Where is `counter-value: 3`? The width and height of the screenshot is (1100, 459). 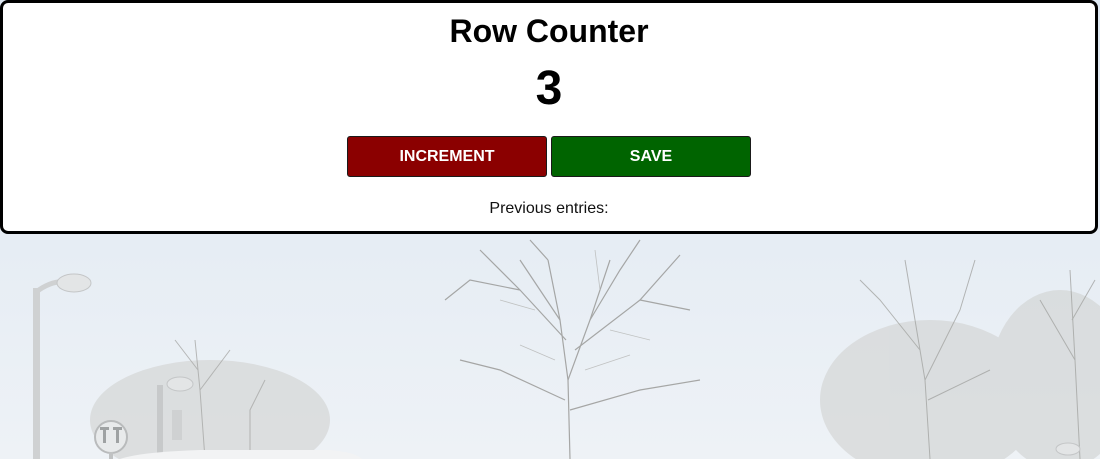
counter-value: 3 is located at coordinates (549, 88).